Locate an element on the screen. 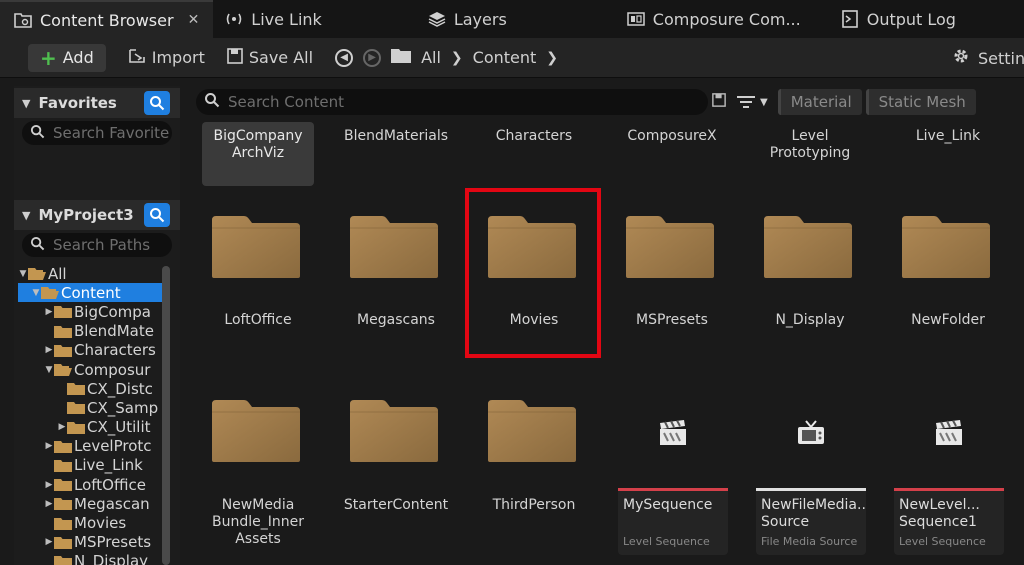 This screenshot has height=565, width=1024. tree-item: ▼ Composur is located at coordinates (90, 369).